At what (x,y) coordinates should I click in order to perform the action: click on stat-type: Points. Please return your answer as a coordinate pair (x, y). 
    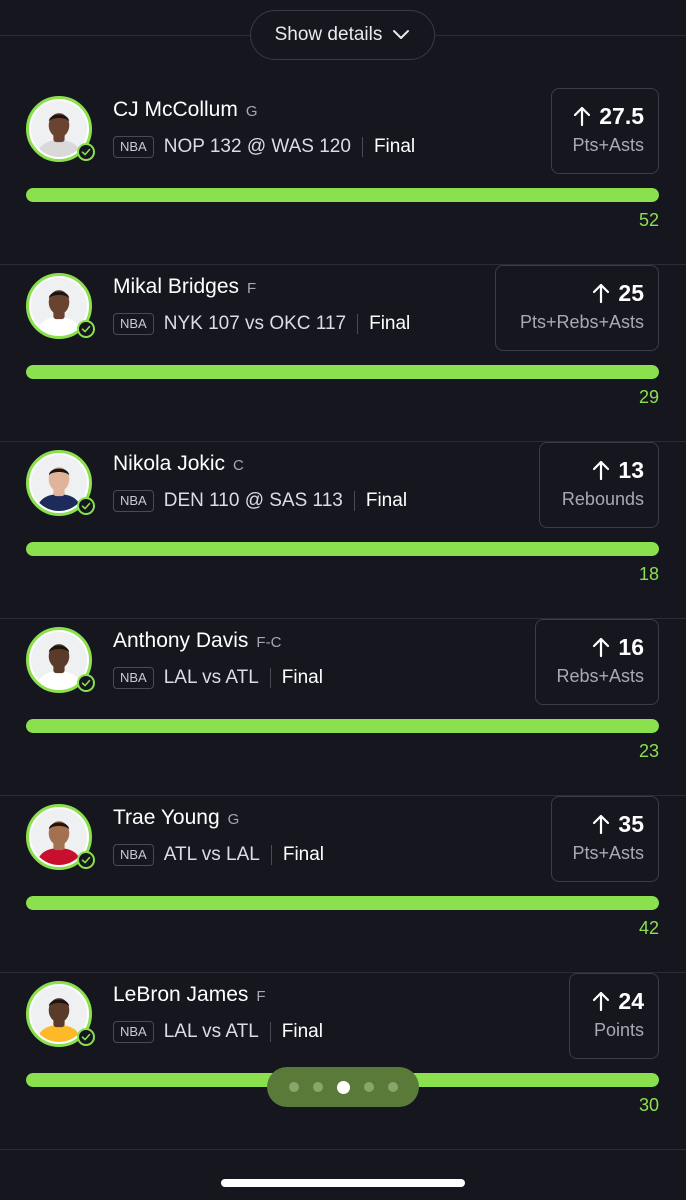
    Looking at the image, I should click on (618, 1030).